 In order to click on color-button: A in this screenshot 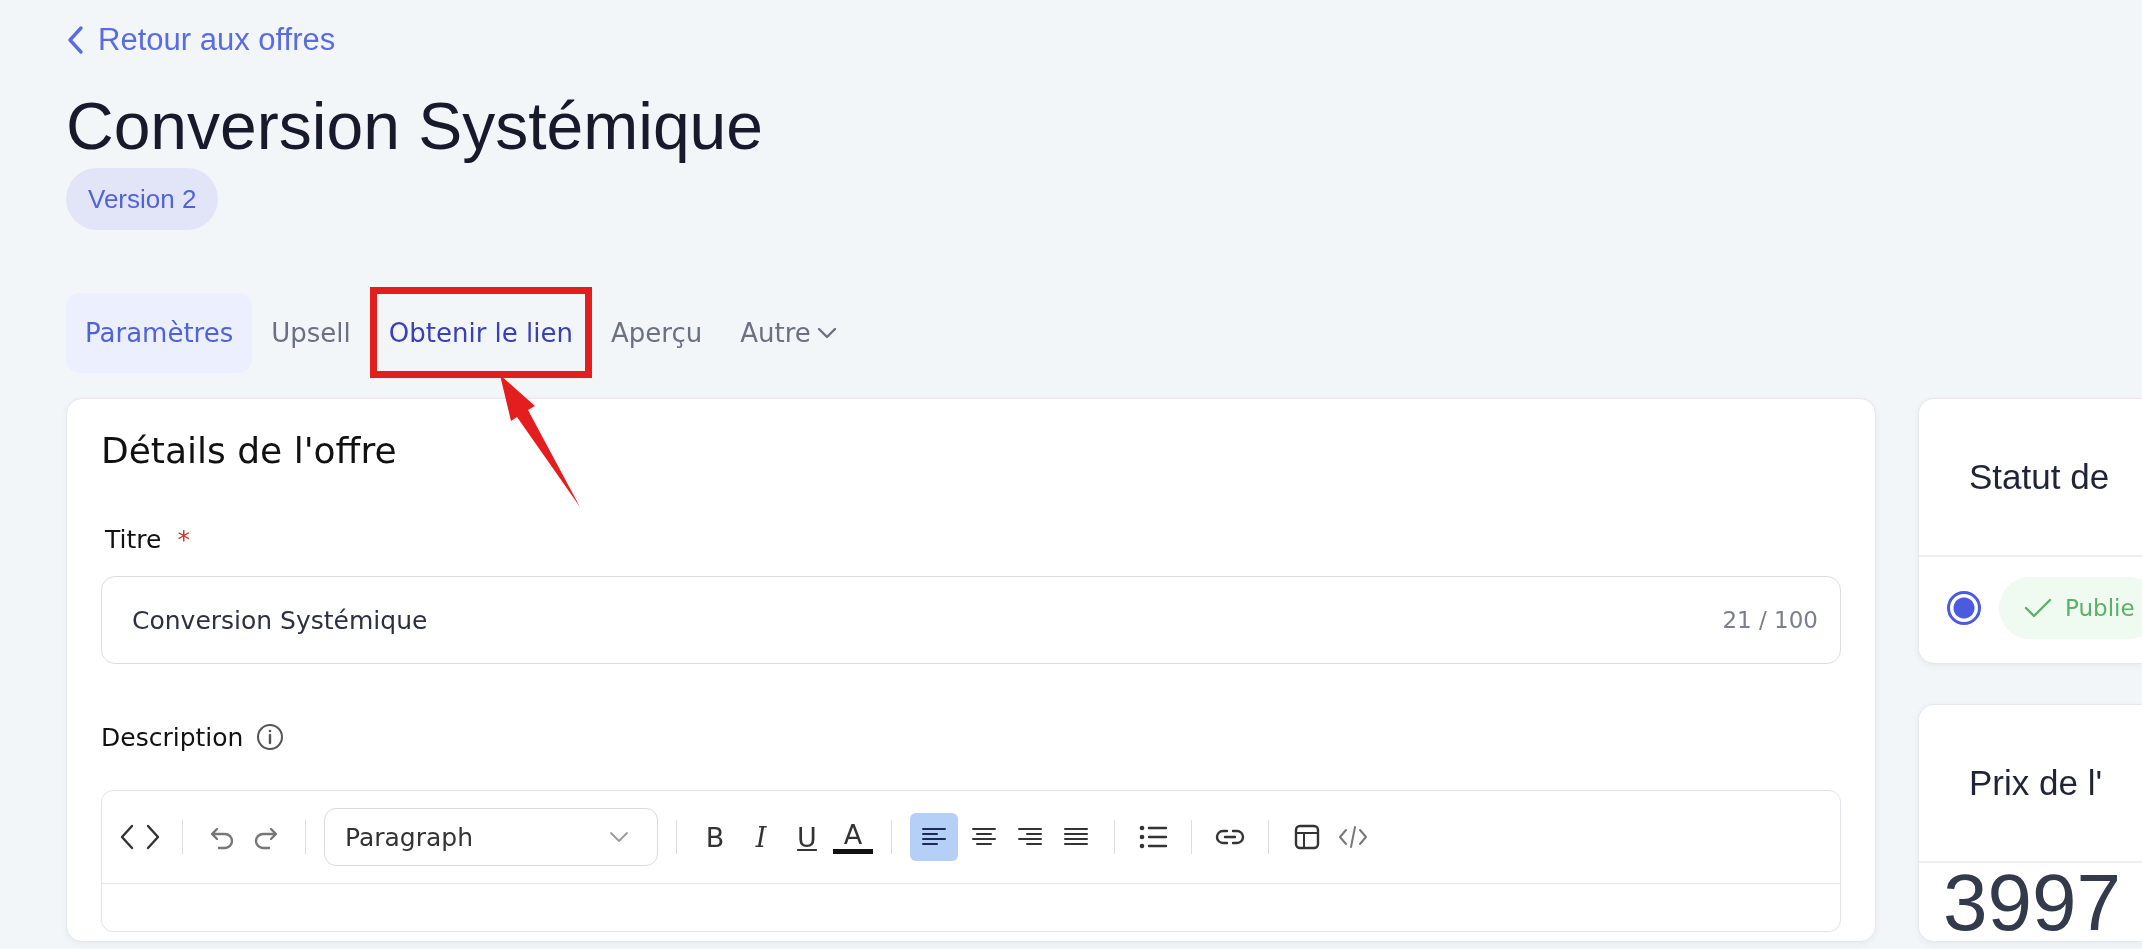, I will do `click(853, 837)`.